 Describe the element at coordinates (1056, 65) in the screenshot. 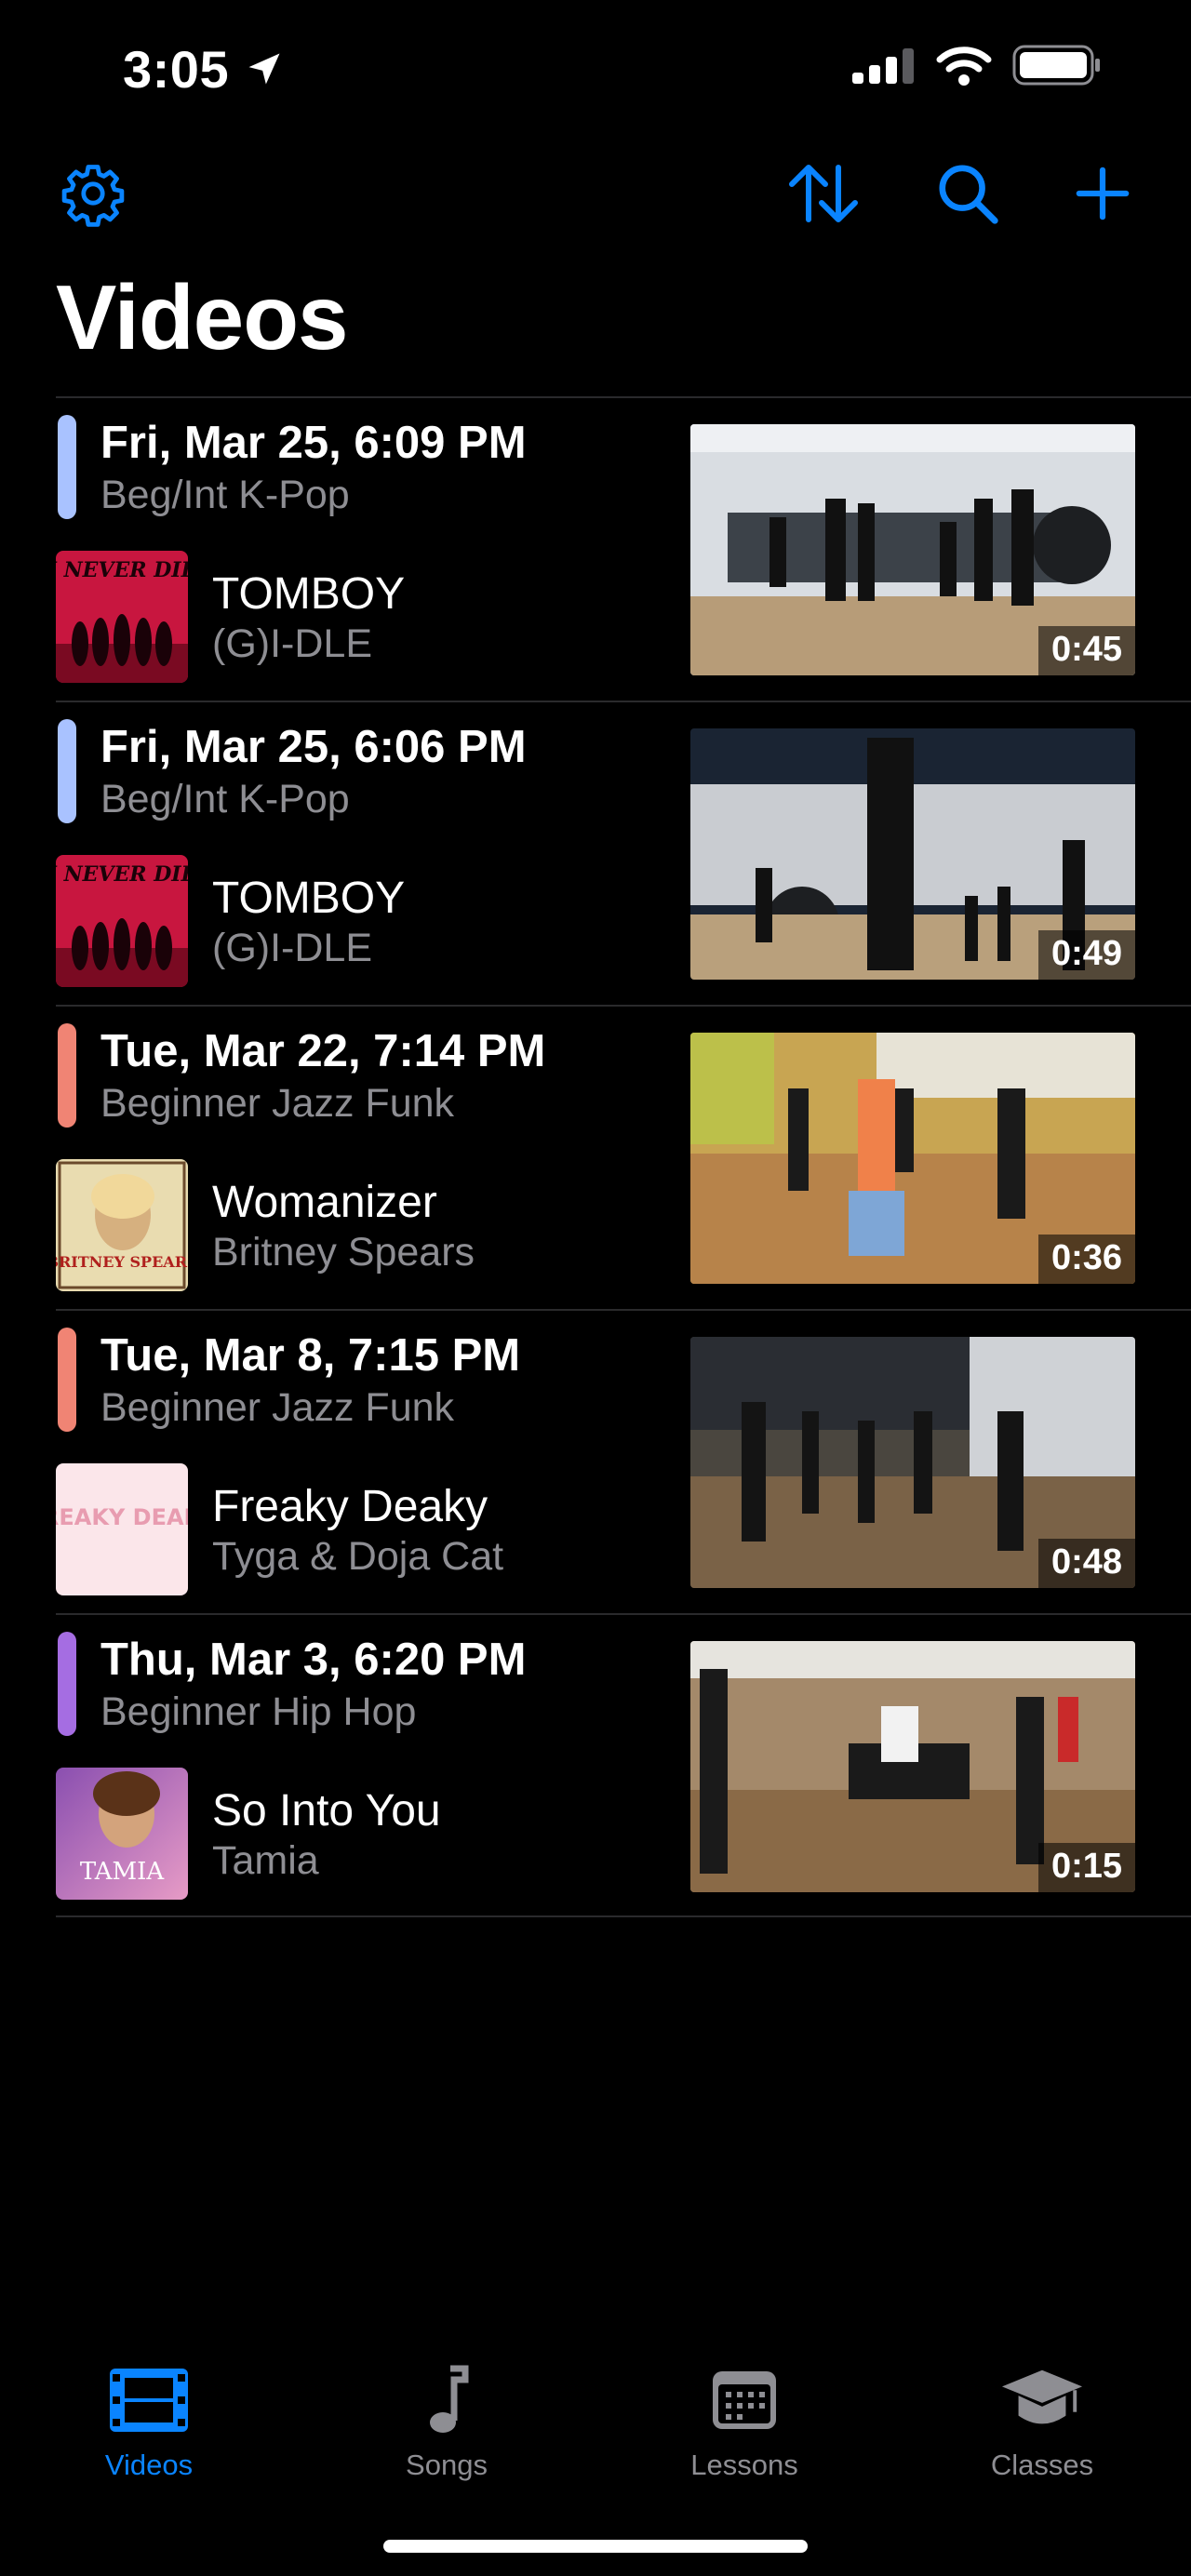

I see `battery-icon` at that location.